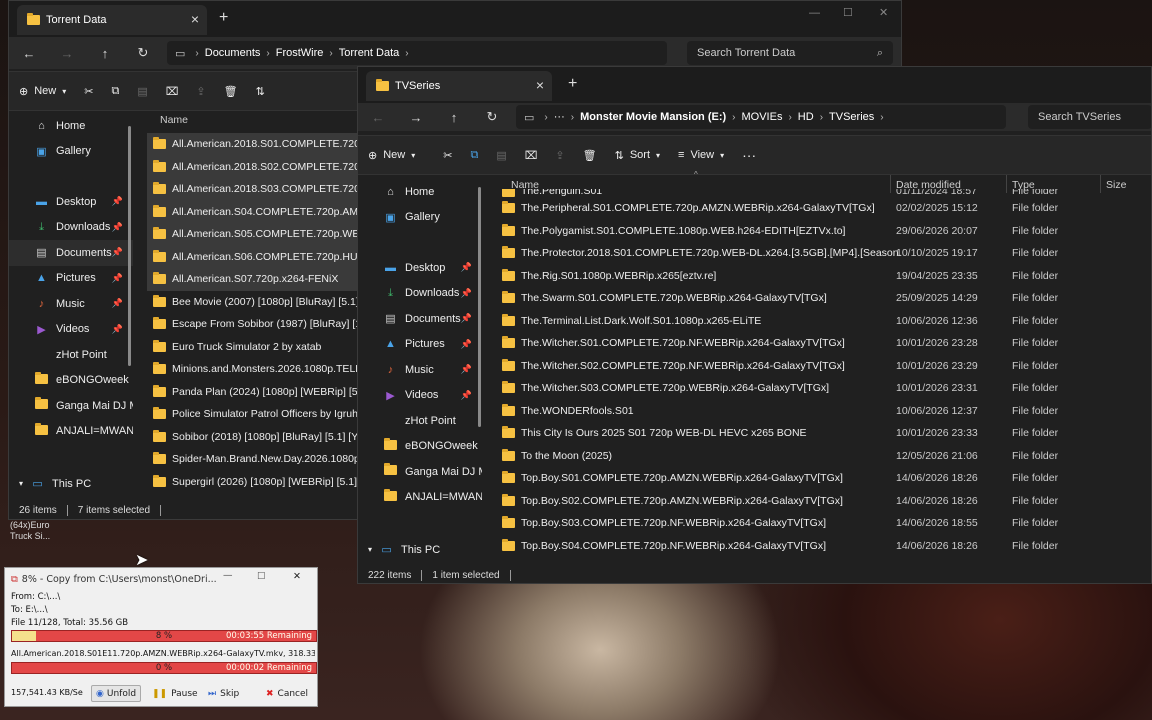 The height and width of the screenshot is (720, 1152). Describe the element at coordinates (71, 381) in the screenshot. I see `sidebar-item-ebongoweek: eBONGOweek` at that location.